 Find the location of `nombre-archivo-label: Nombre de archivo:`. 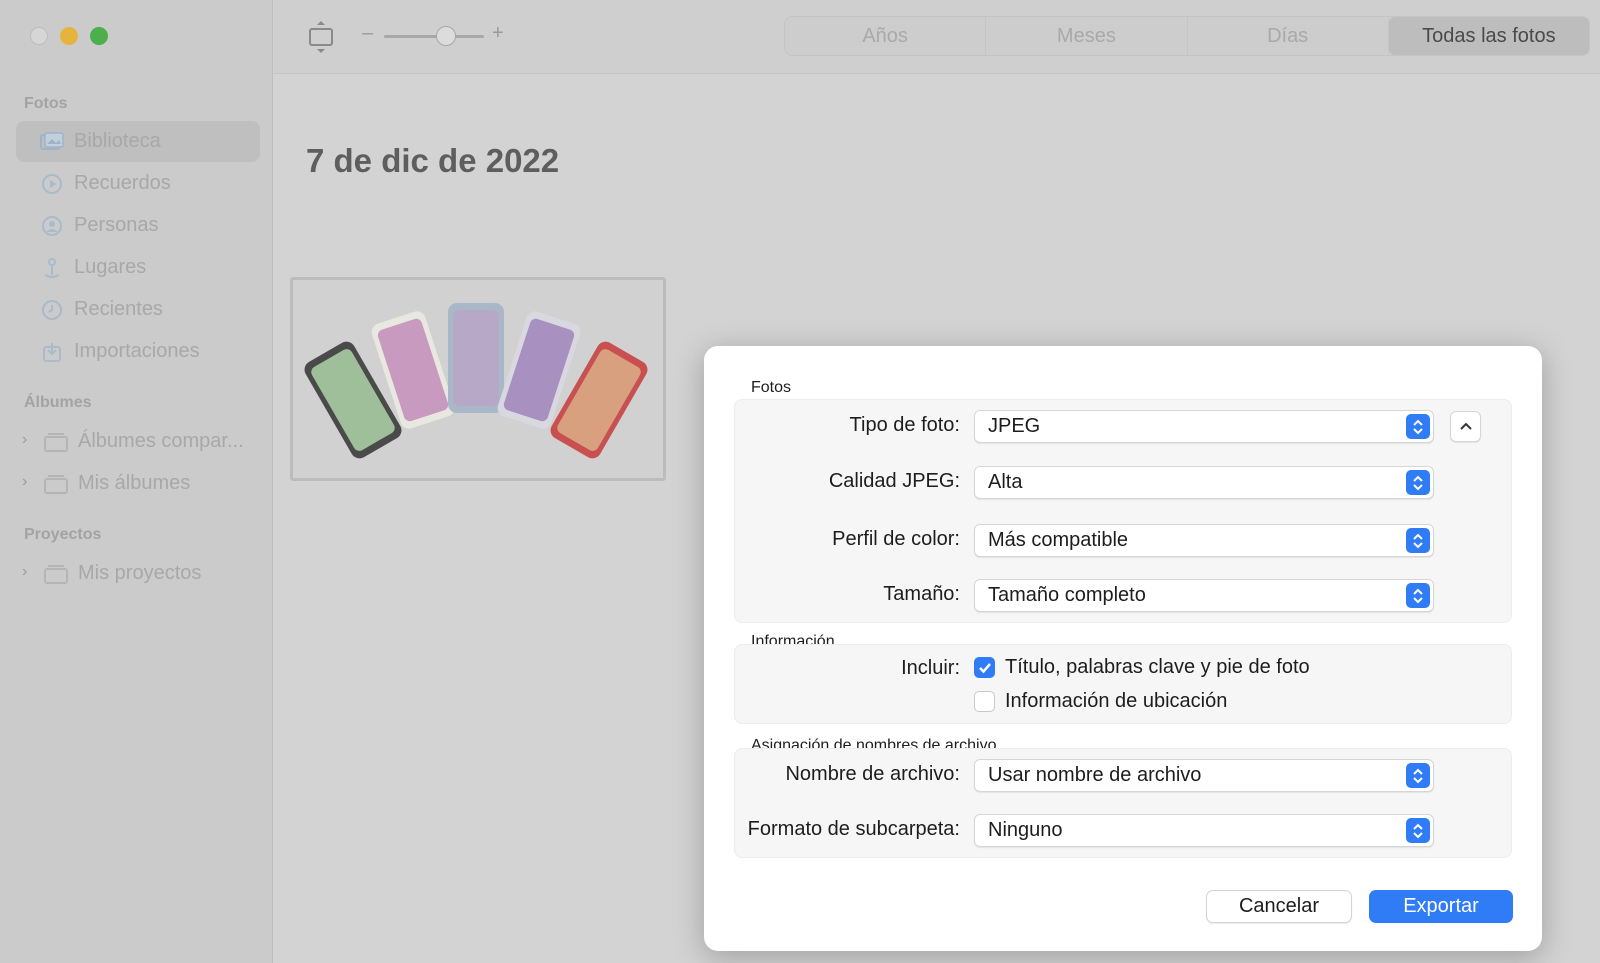

nombre-archivo-label: Nombre de archivo: is located at coordinates (872, 774).